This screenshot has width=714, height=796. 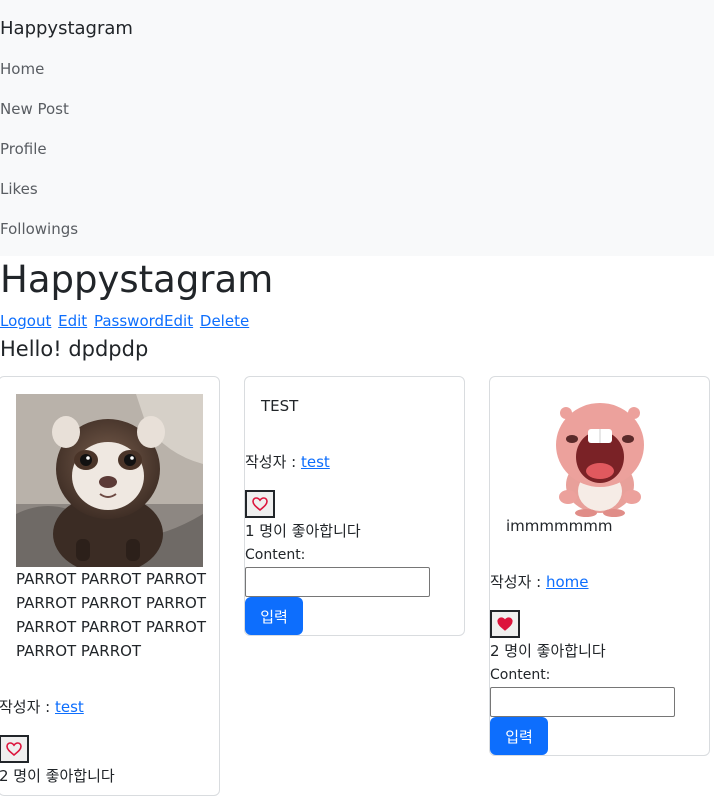 I want to click on nav-item-likes: Likes, so click(x=19, y=189).